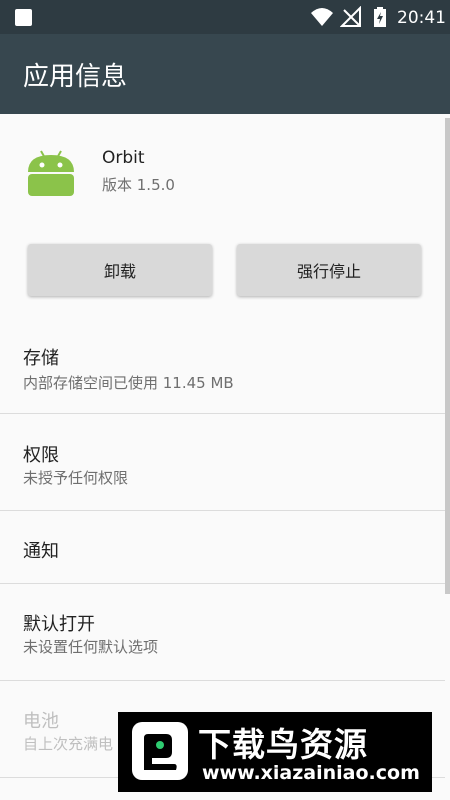  I want to click on scrollbar, so click(447, 356).